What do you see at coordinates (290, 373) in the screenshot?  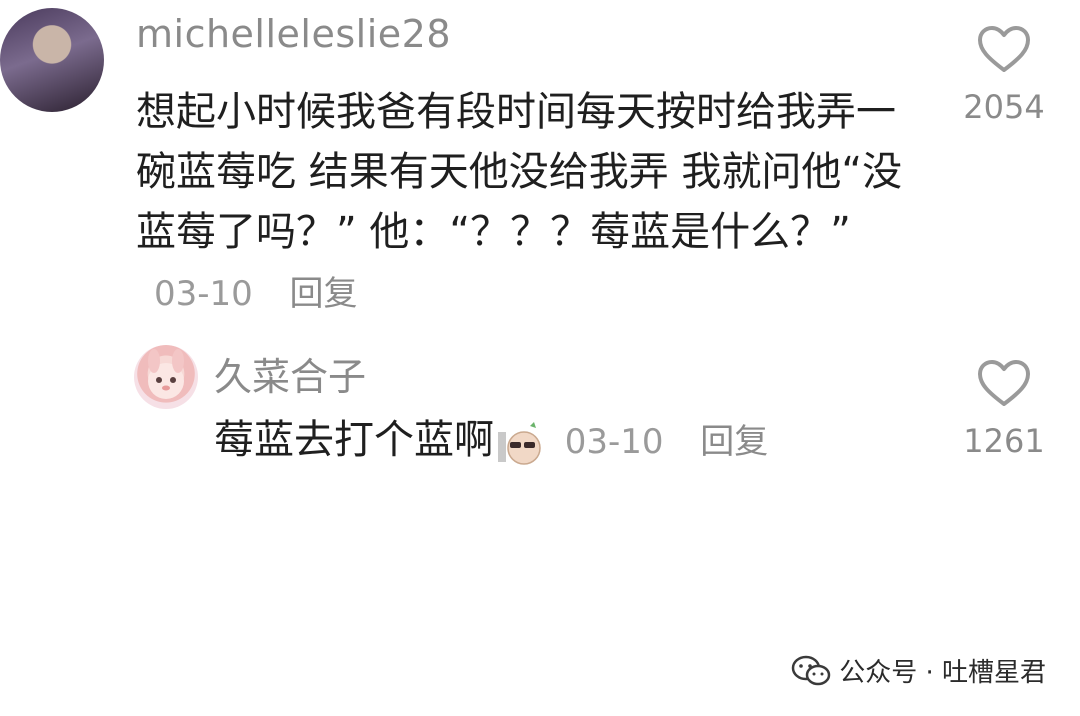 I see `comment-username: 久菜合子` at bounding box center [290, 373].